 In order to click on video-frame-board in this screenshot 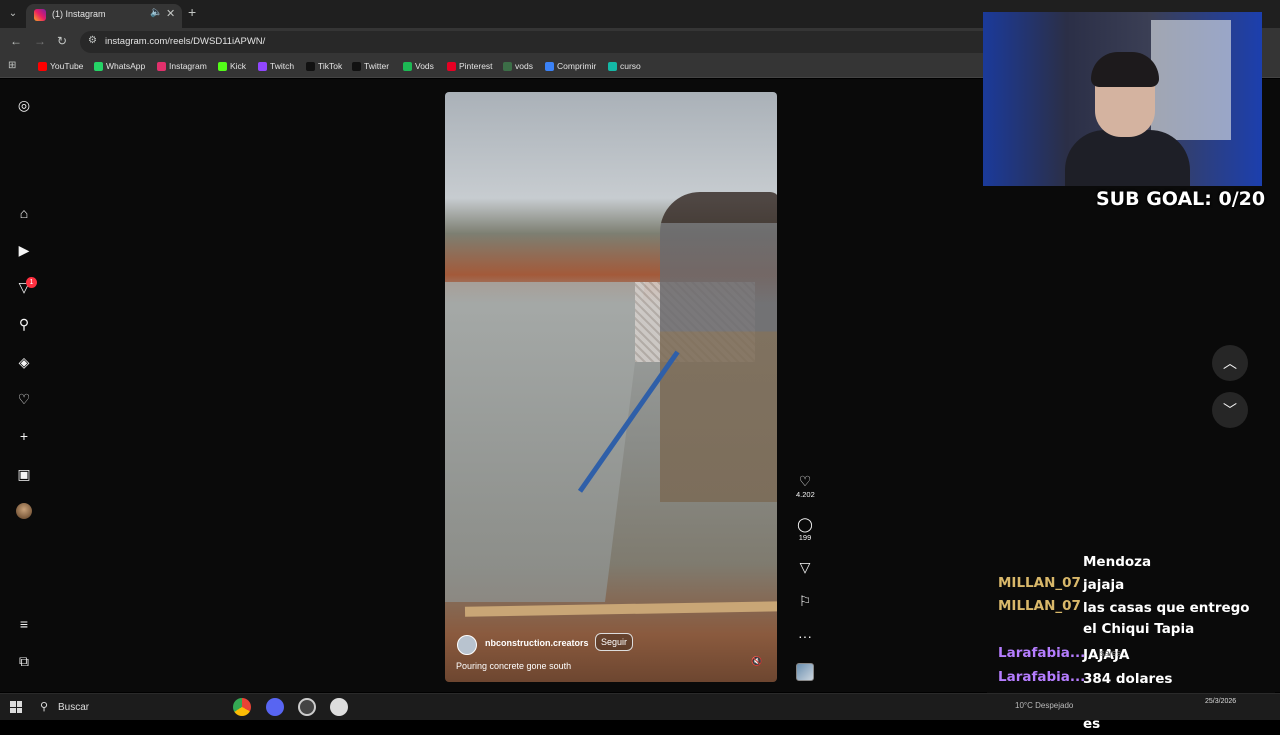, I will do `click(620, 609)`.